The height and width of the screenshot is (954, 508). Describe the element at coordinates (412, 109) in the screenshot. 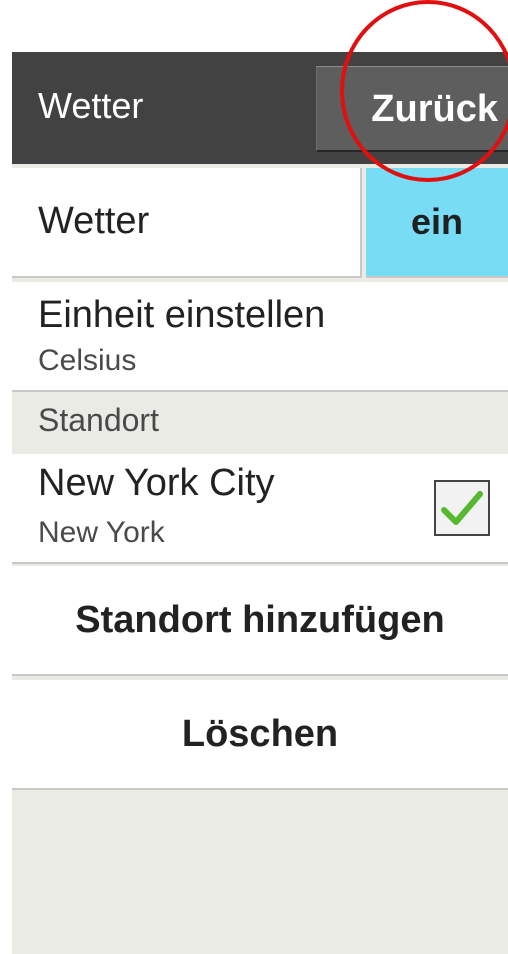

I see `back-button: Zurück` at that location.